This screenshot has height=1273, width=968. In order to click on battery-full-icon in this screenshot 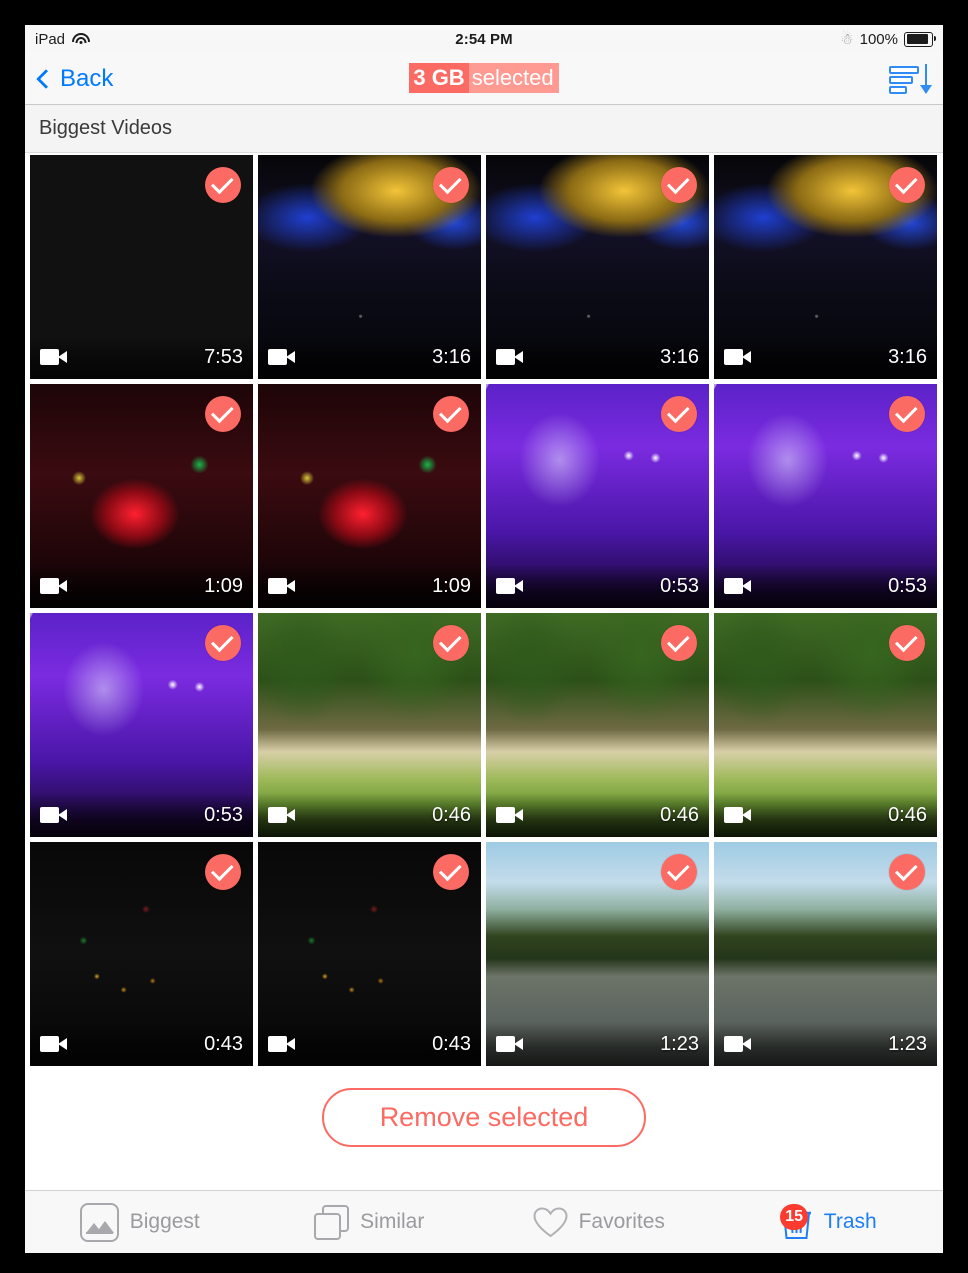, I will do `click(920, 39)`.